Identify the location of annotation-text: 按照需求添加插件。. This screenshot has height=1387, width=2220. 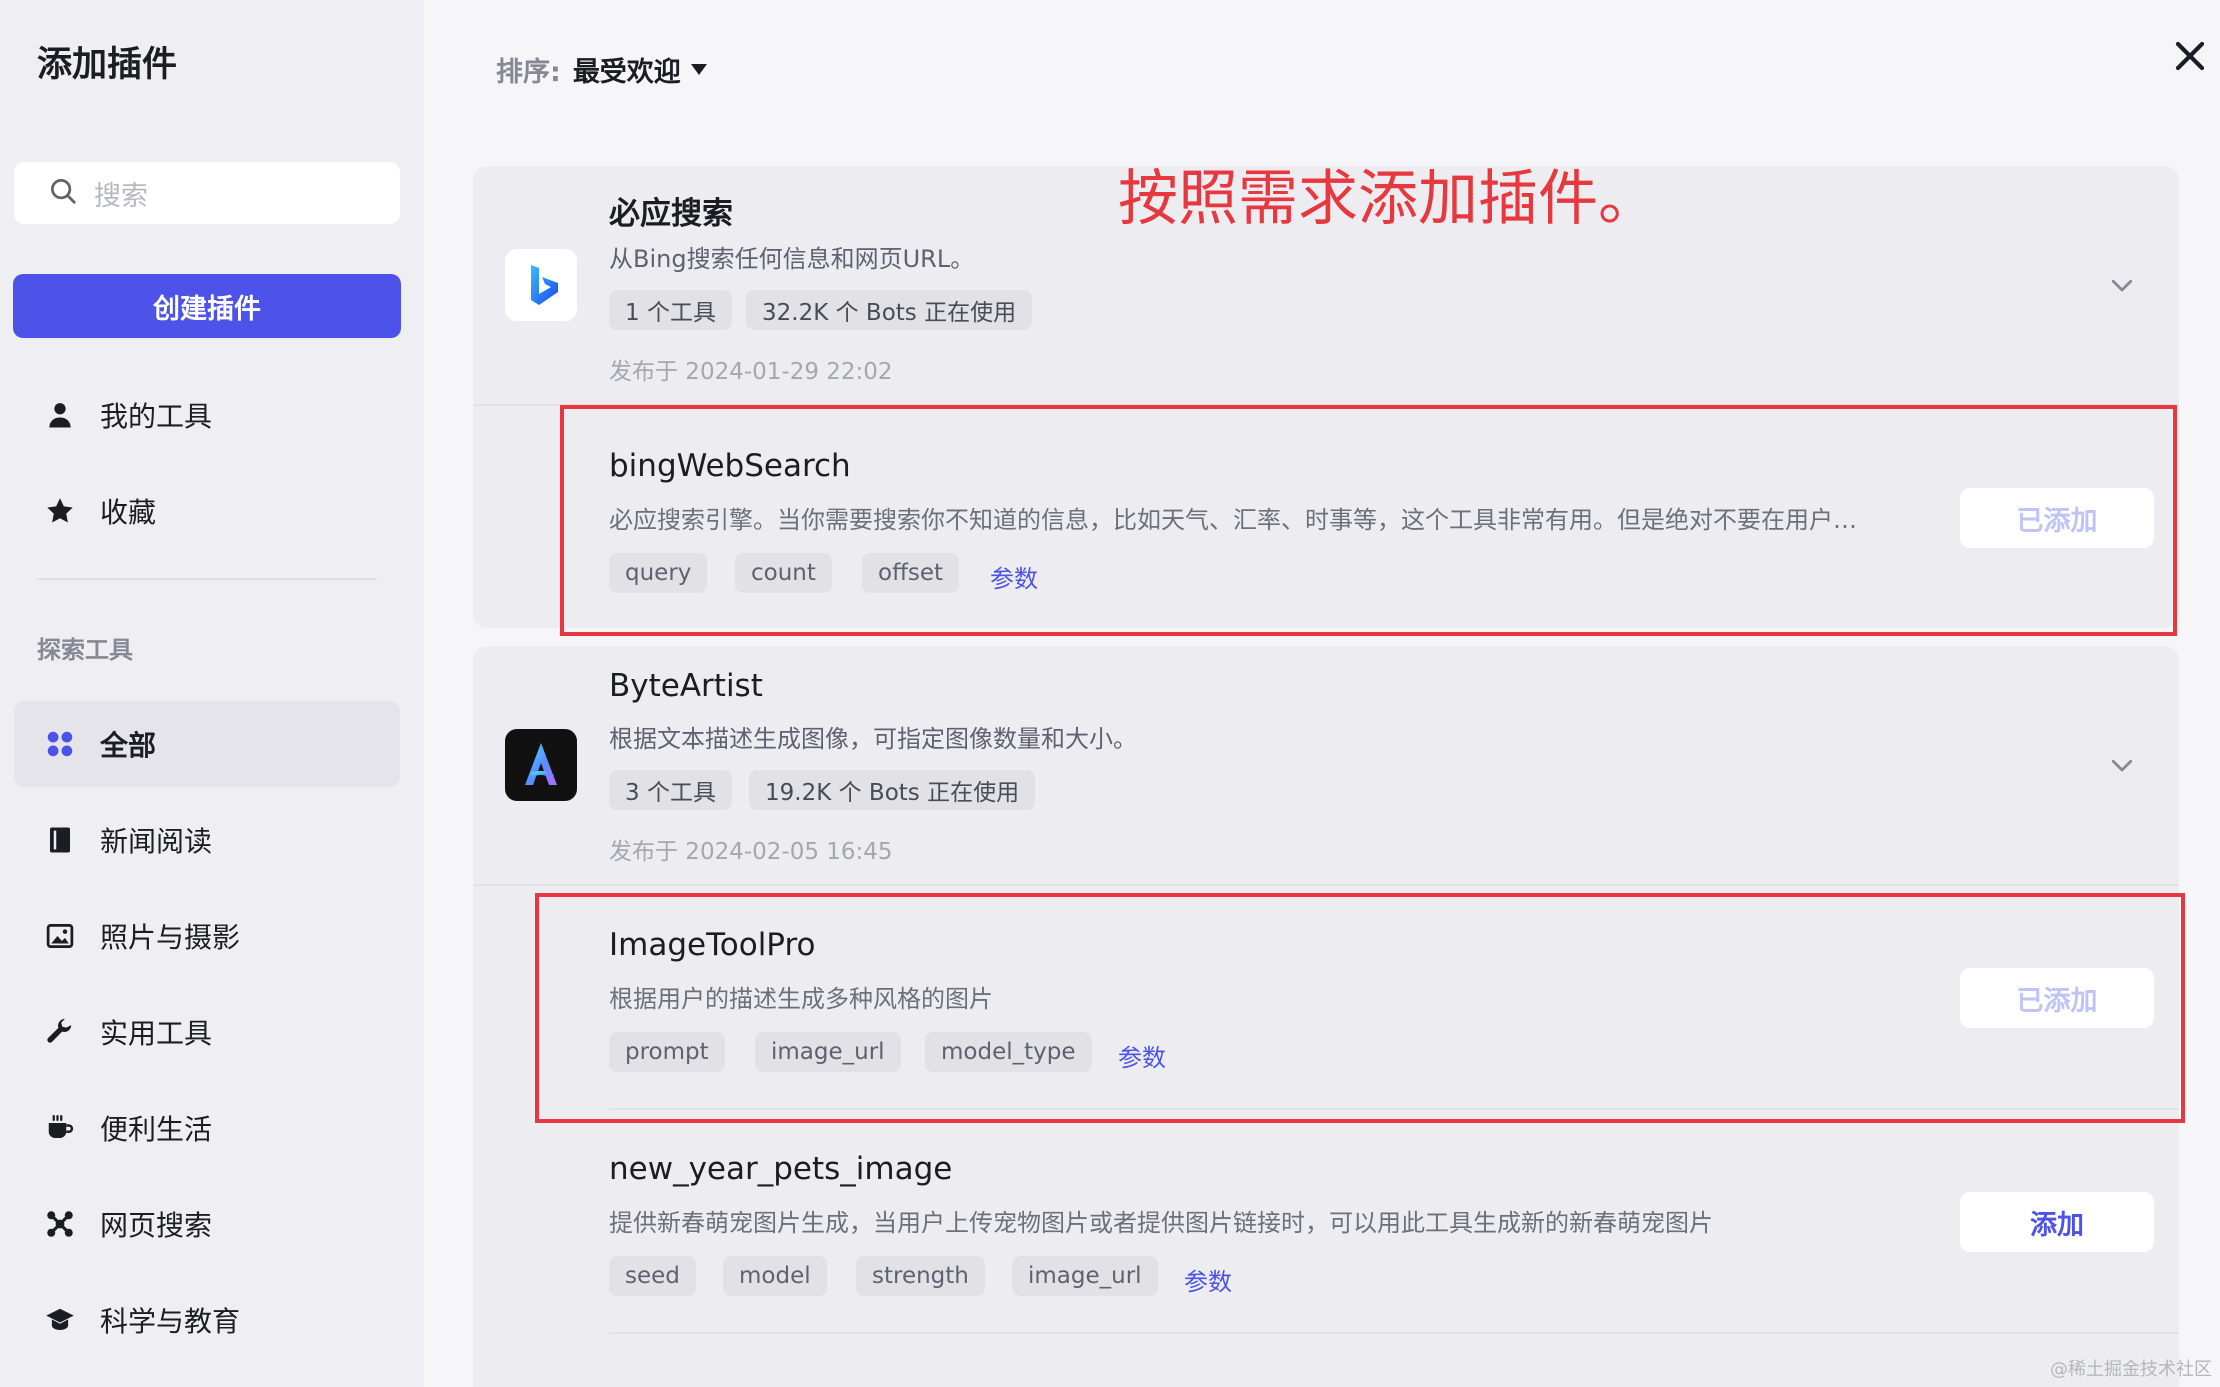
(1388, 199).